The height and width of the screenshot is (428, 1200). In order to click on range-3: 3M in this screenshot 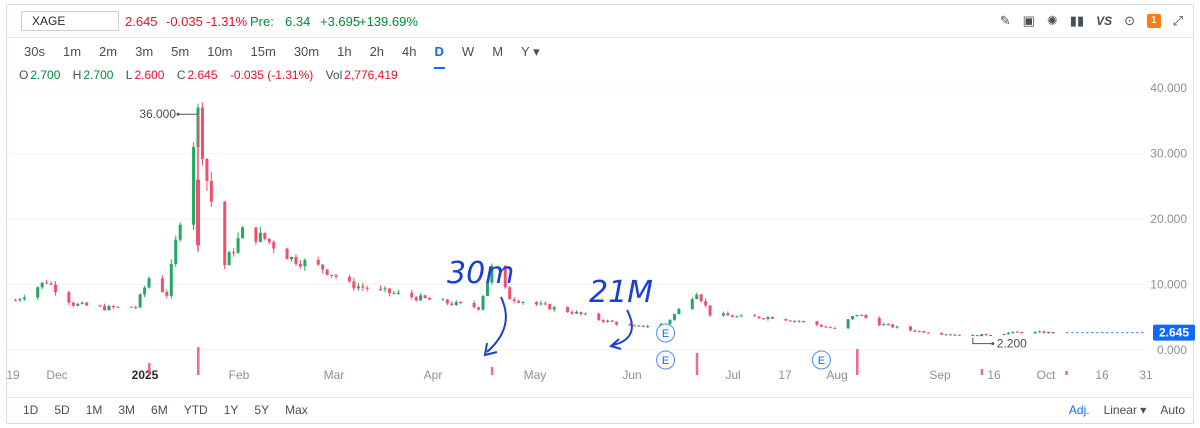, I will do `click(126, 410)`.